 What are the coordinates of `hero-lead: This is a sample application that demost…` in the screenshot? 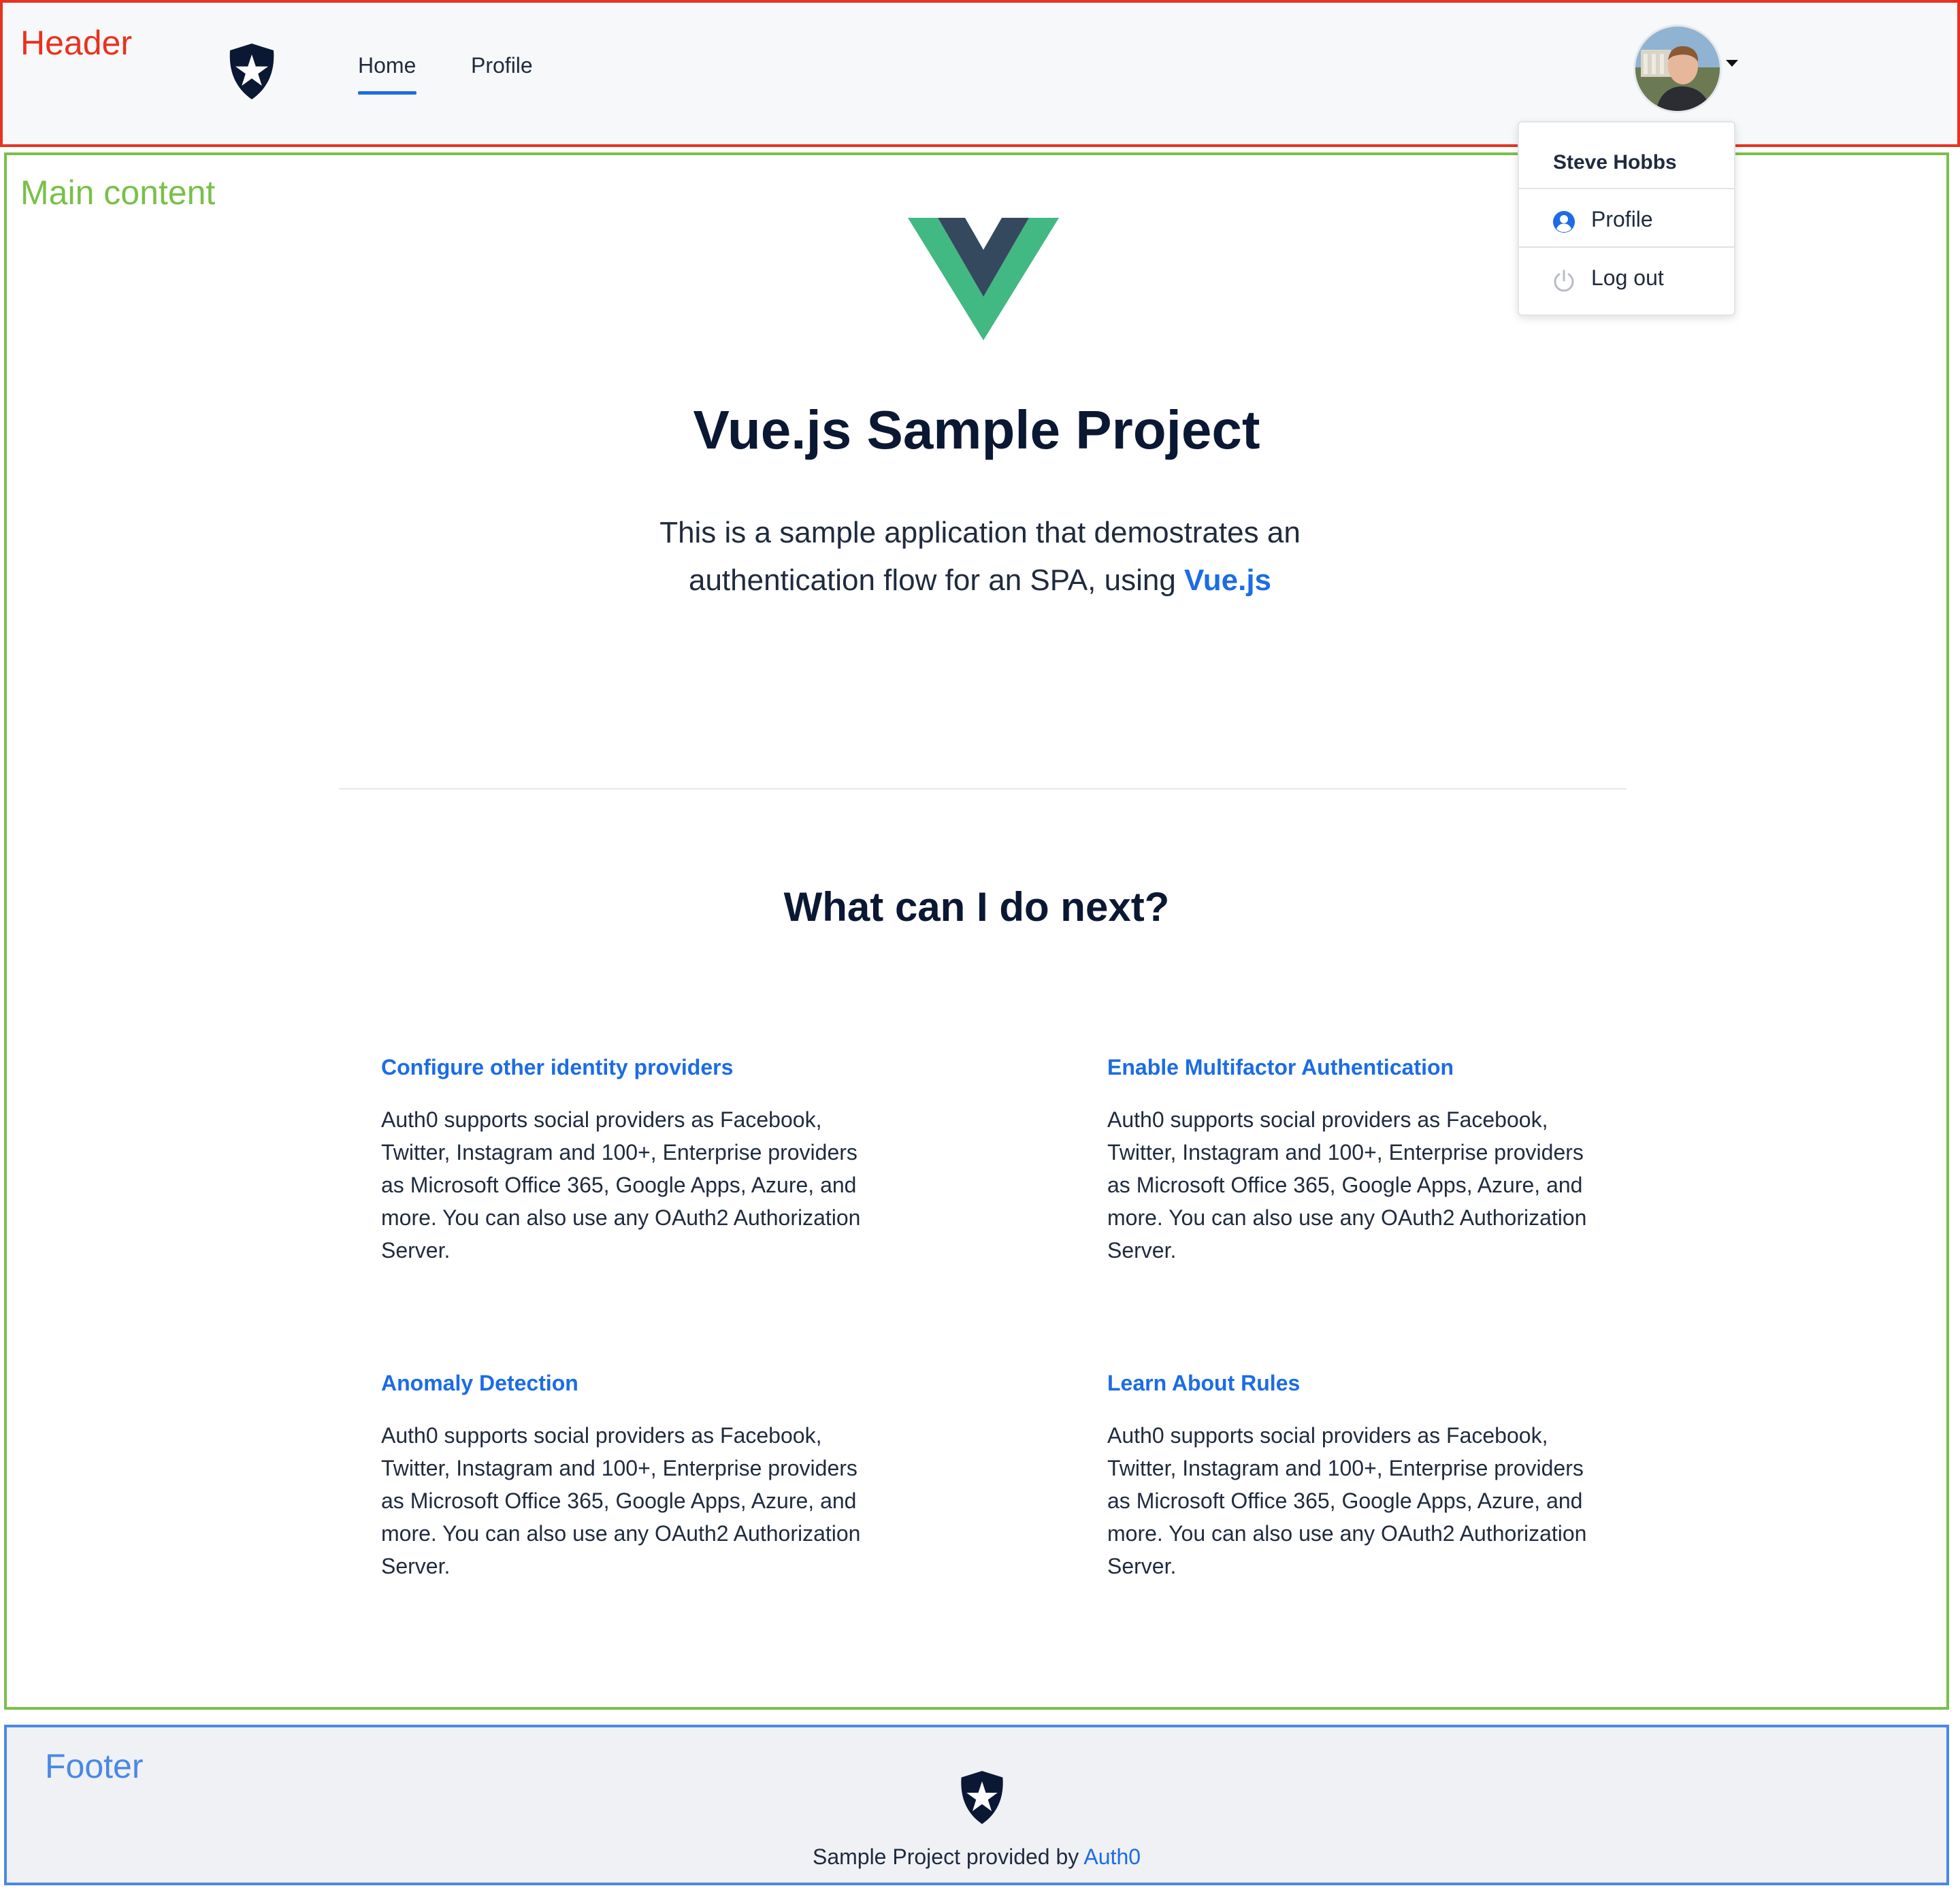 It's located at (980, 556).